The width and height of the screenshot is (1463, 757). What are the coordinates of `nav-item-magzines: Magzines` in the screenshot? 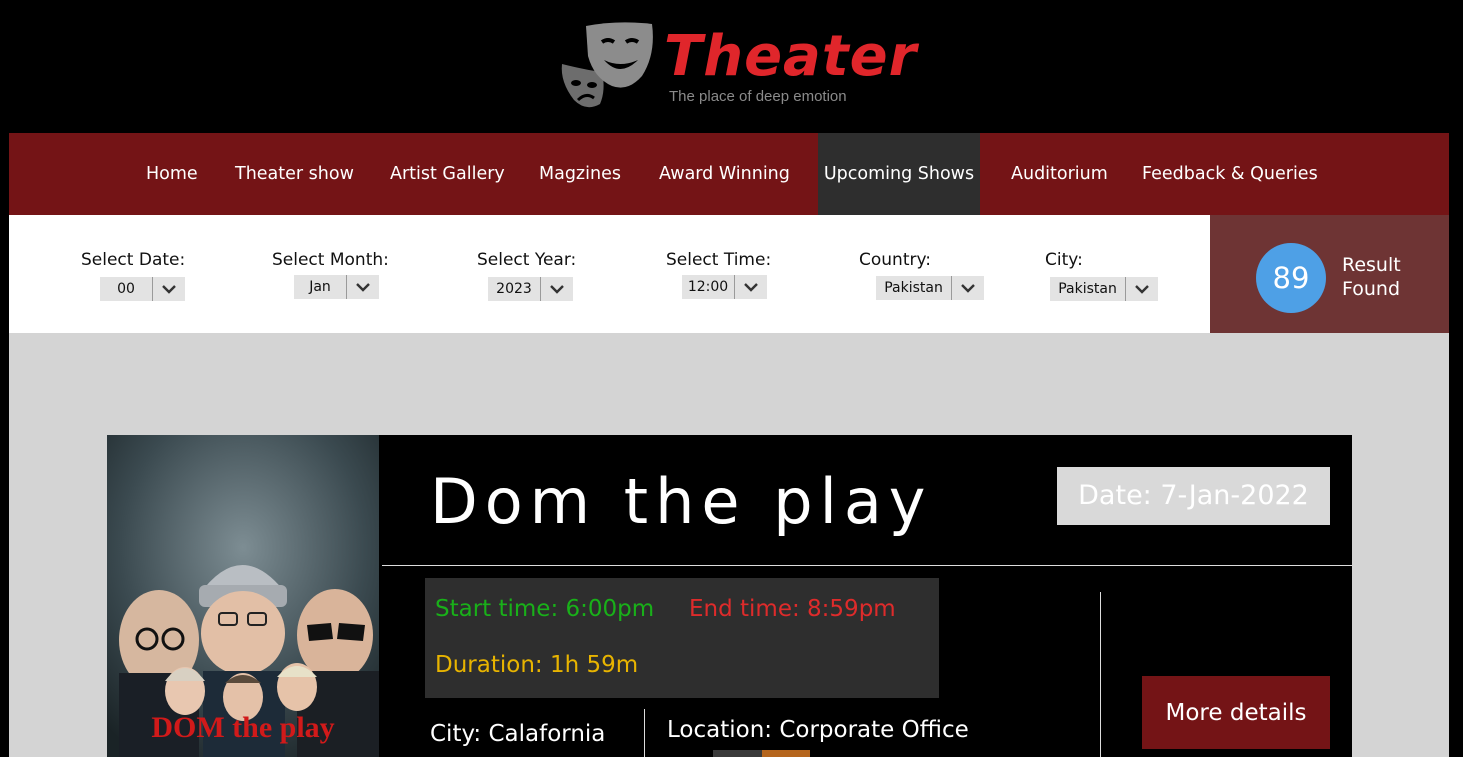 It's located at (580, 174).